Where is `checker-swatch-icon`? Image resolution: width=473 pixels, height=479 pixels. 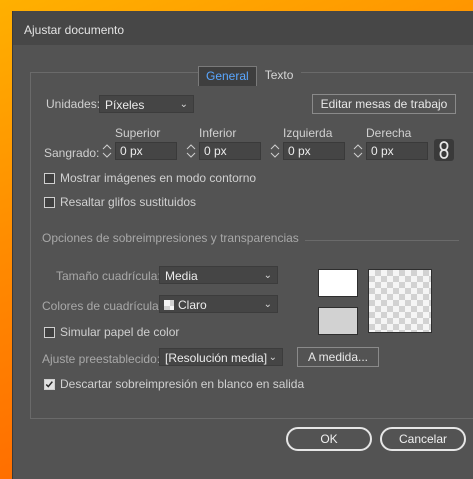
checker-swatch-icon is located at coordinates (169, 305).